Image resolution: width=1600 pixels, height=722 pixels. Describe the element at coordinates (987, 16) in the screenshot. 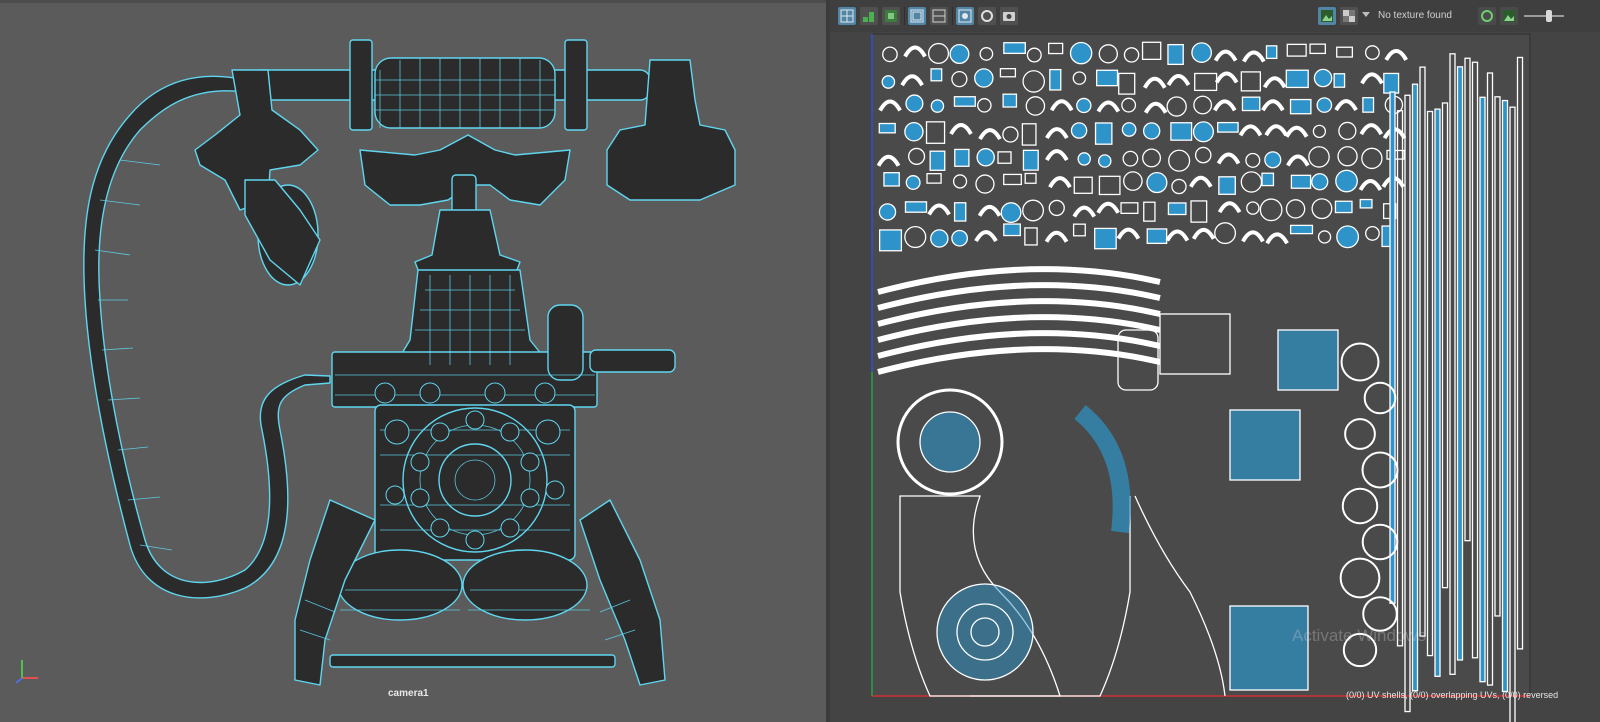

I see `textured-mode-icon` at that location.